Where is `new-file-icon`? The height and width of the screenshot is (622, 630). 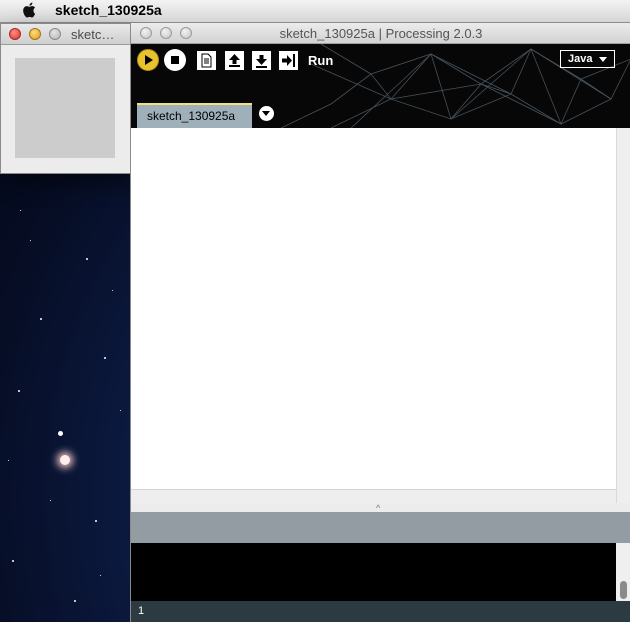
new-file-icon is located at coordinates (206, 60).